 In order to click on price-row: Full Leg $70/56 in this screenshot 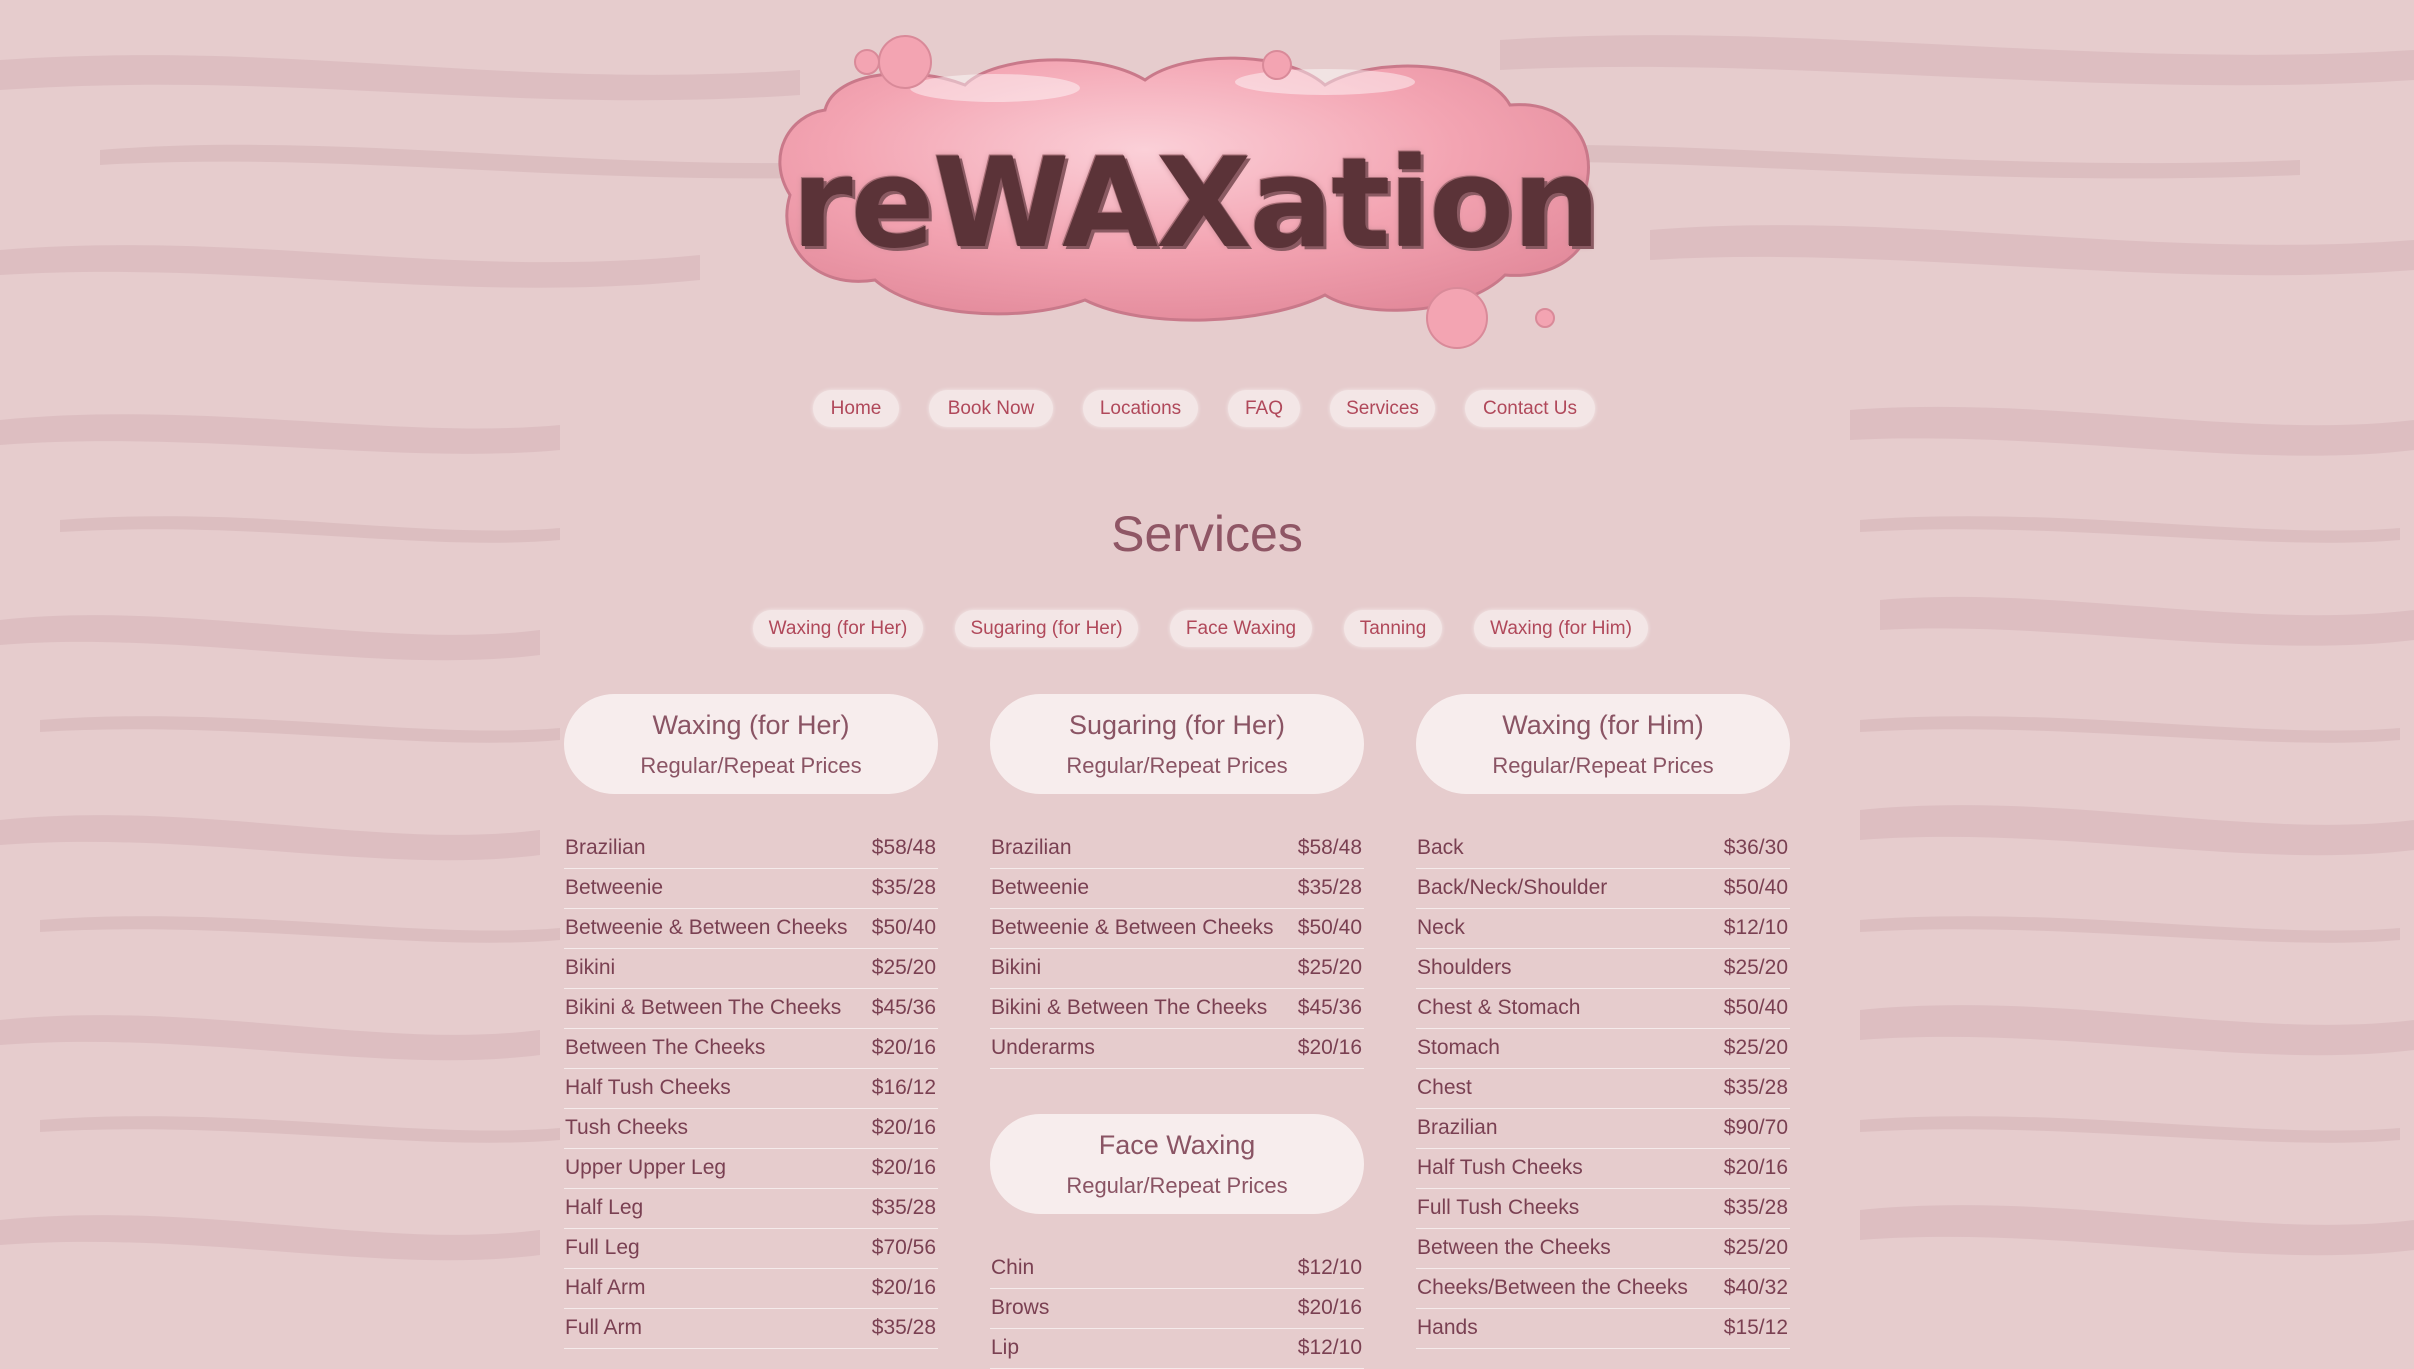, I will do `click(751, 1248)`.